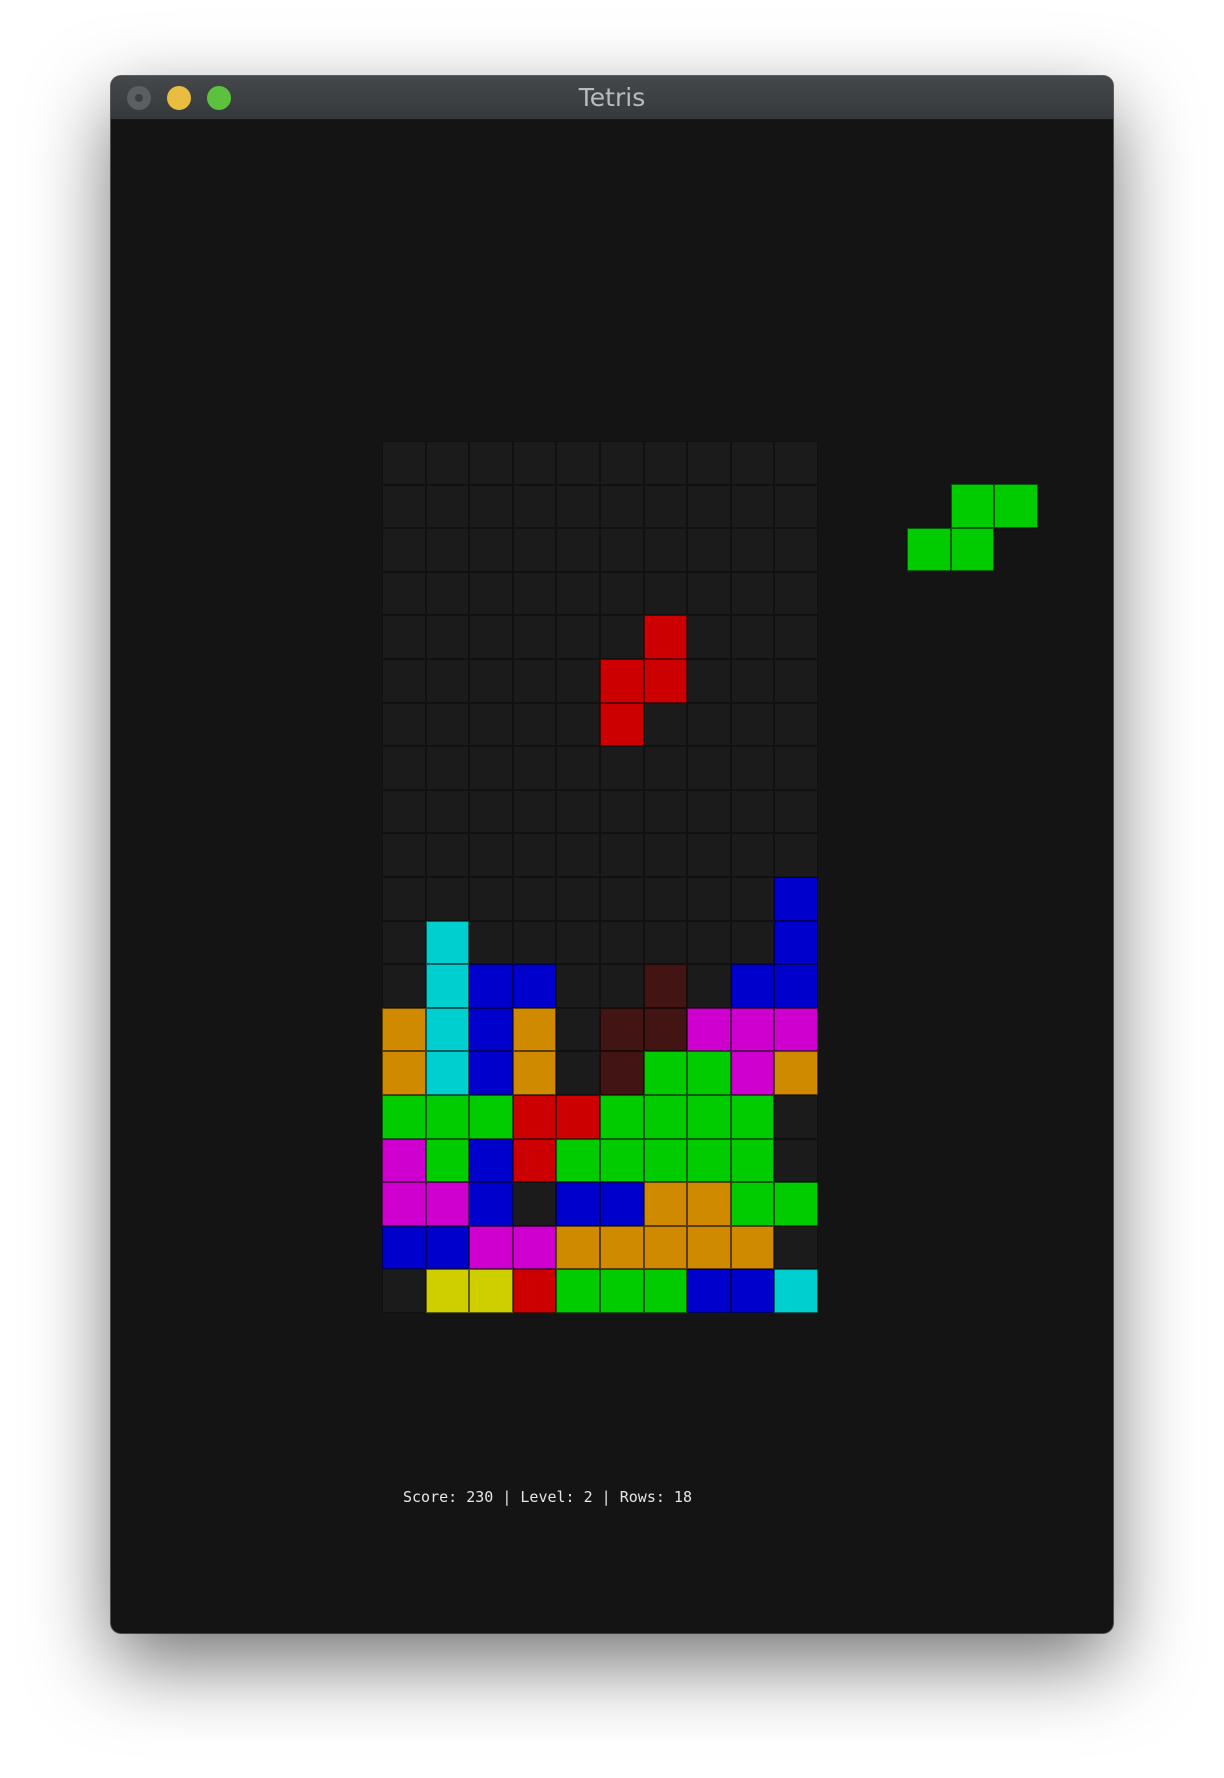  Describe the element at coordinates (491, 1291) in the screenshot. I see `yellow-block` at that location.